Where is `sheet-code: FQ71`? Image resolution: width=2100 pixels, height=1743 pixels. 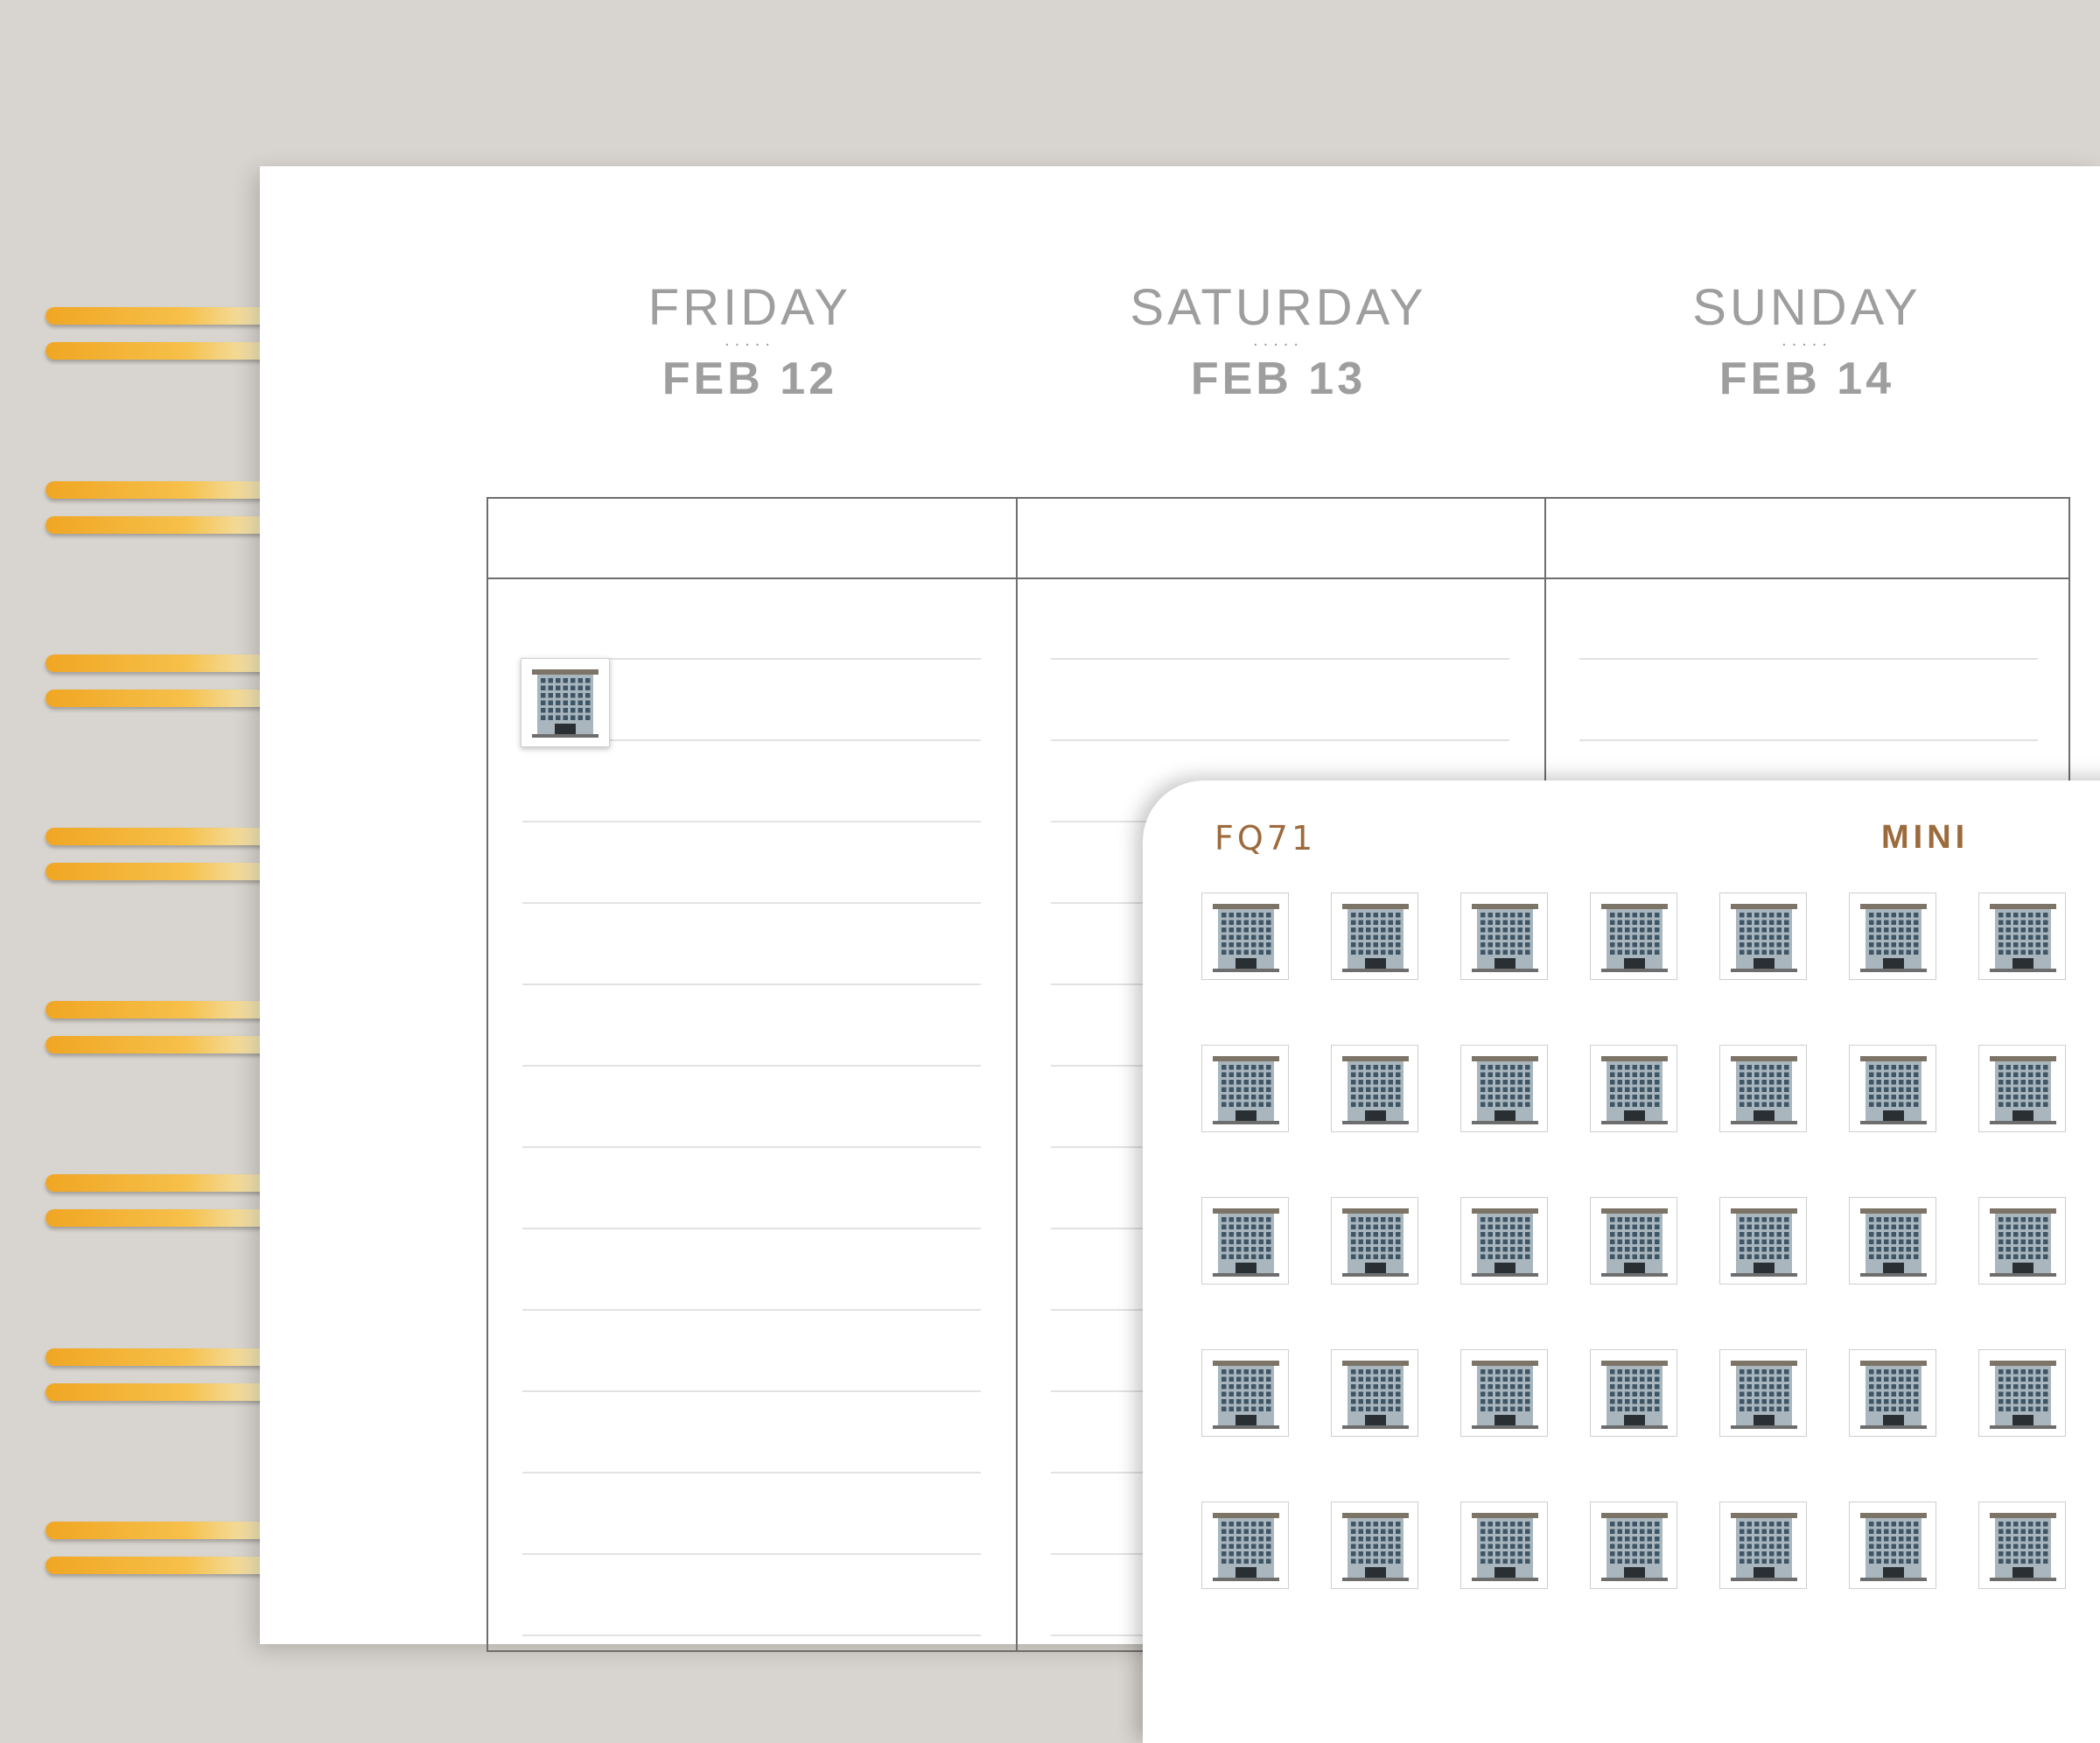
sheet-code: FQ71 is located at coordinates (1265, 838).